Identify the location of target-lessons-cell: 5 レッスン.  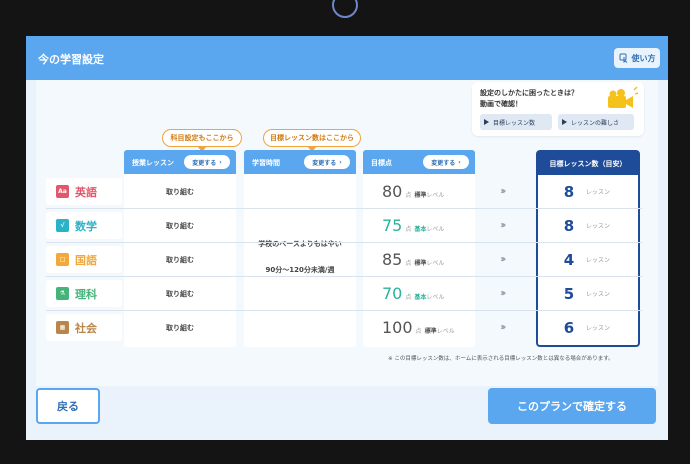
(600, 293).